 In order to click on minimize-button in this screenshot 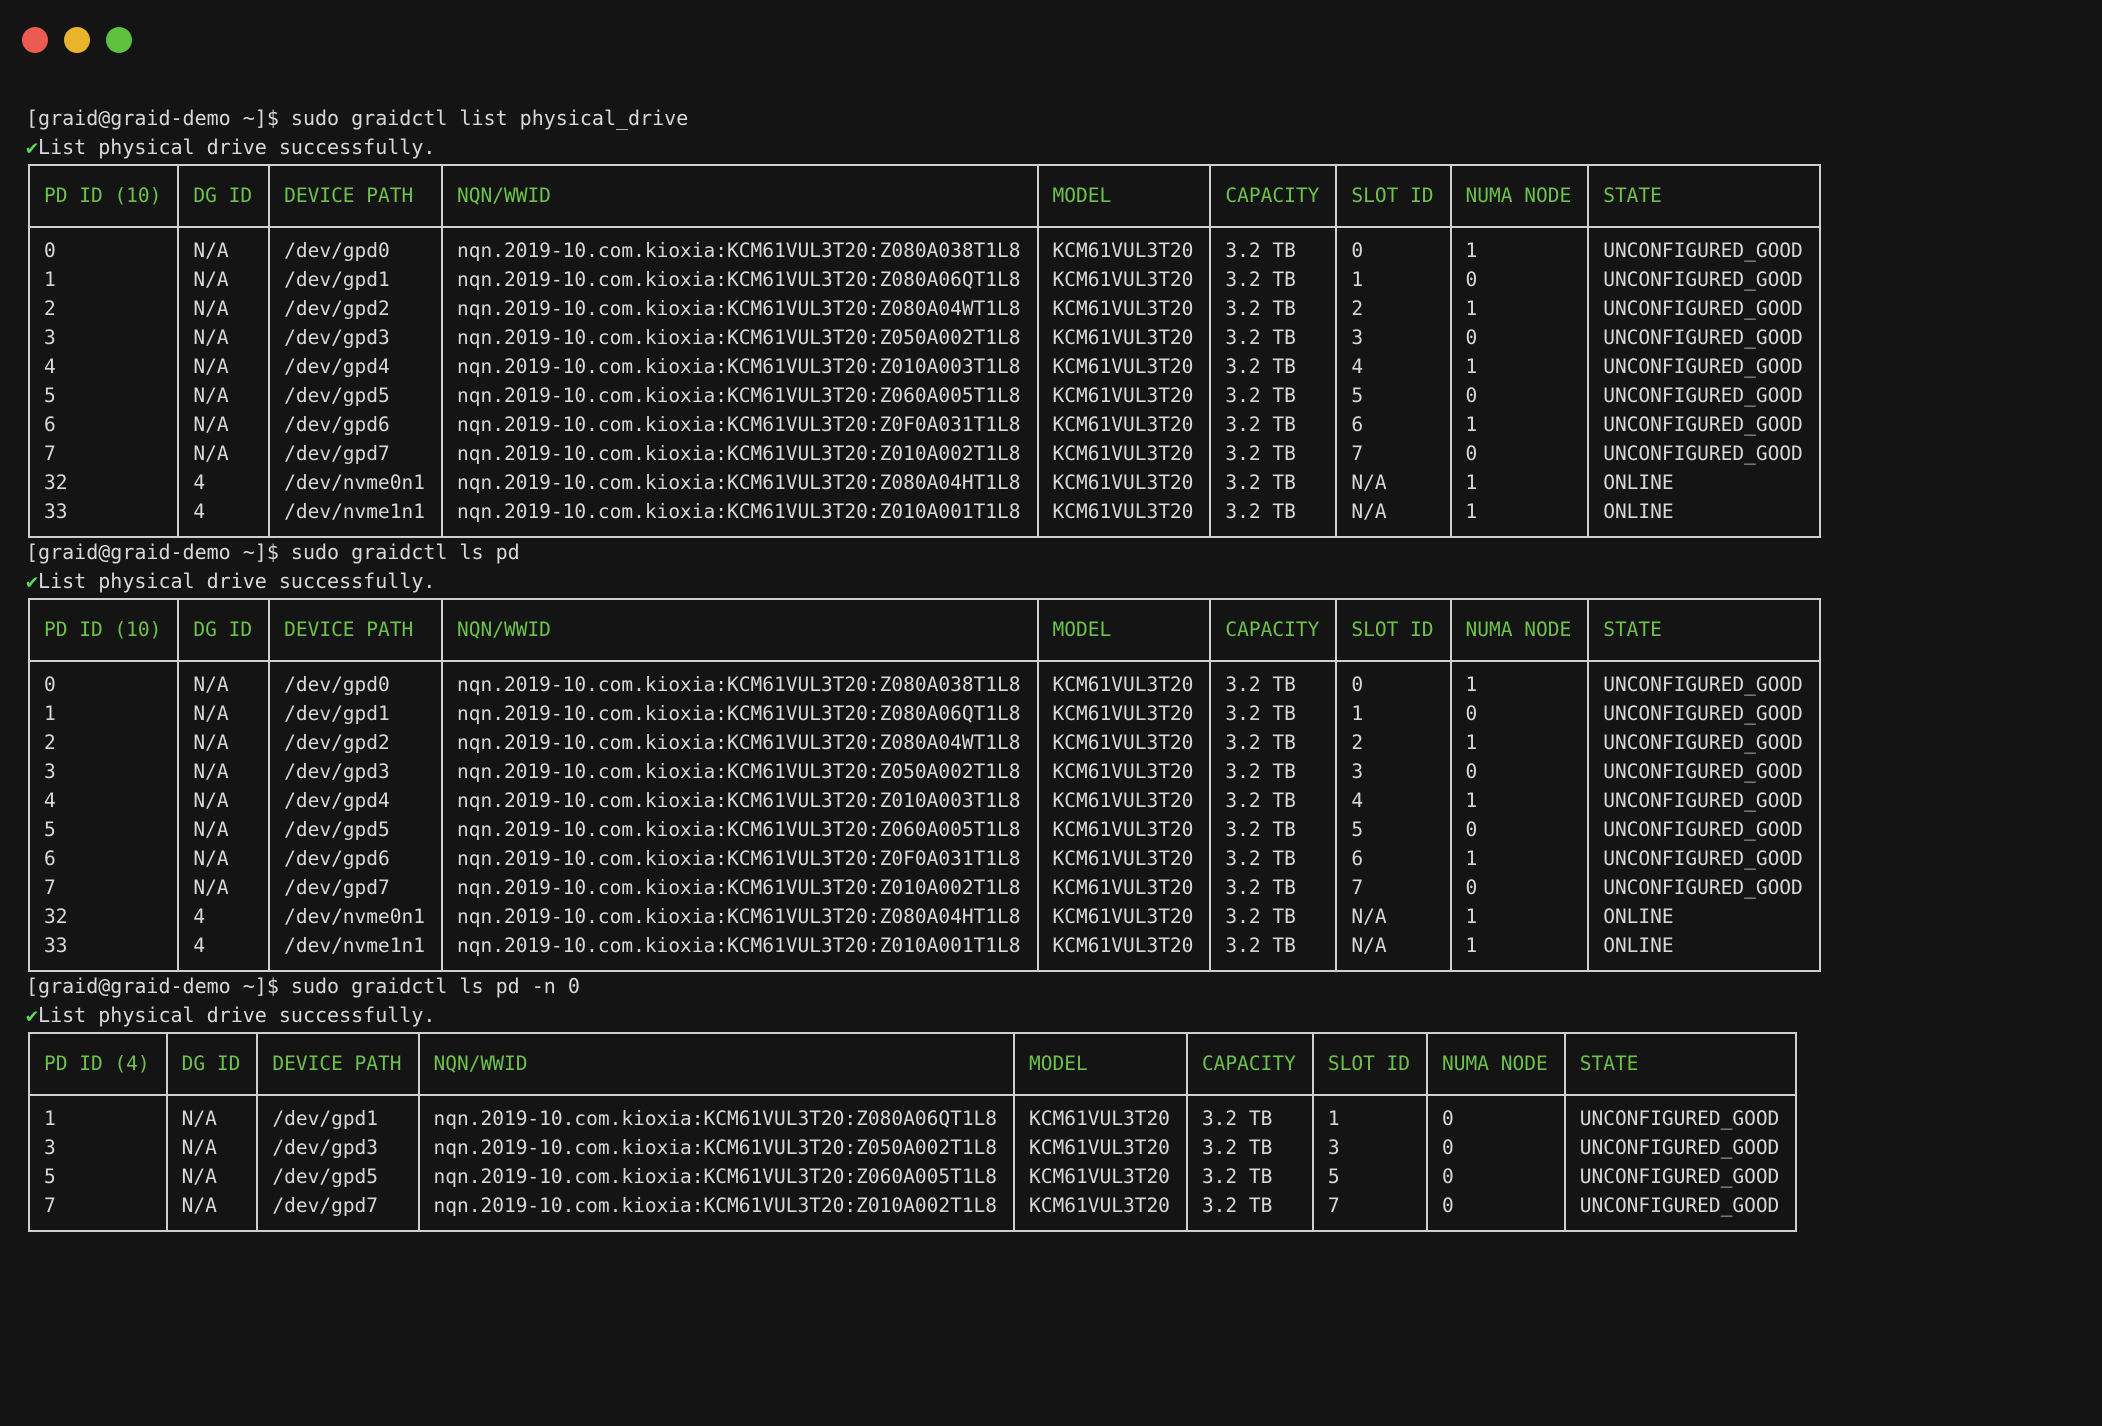, I will do `click(77, 40)`.